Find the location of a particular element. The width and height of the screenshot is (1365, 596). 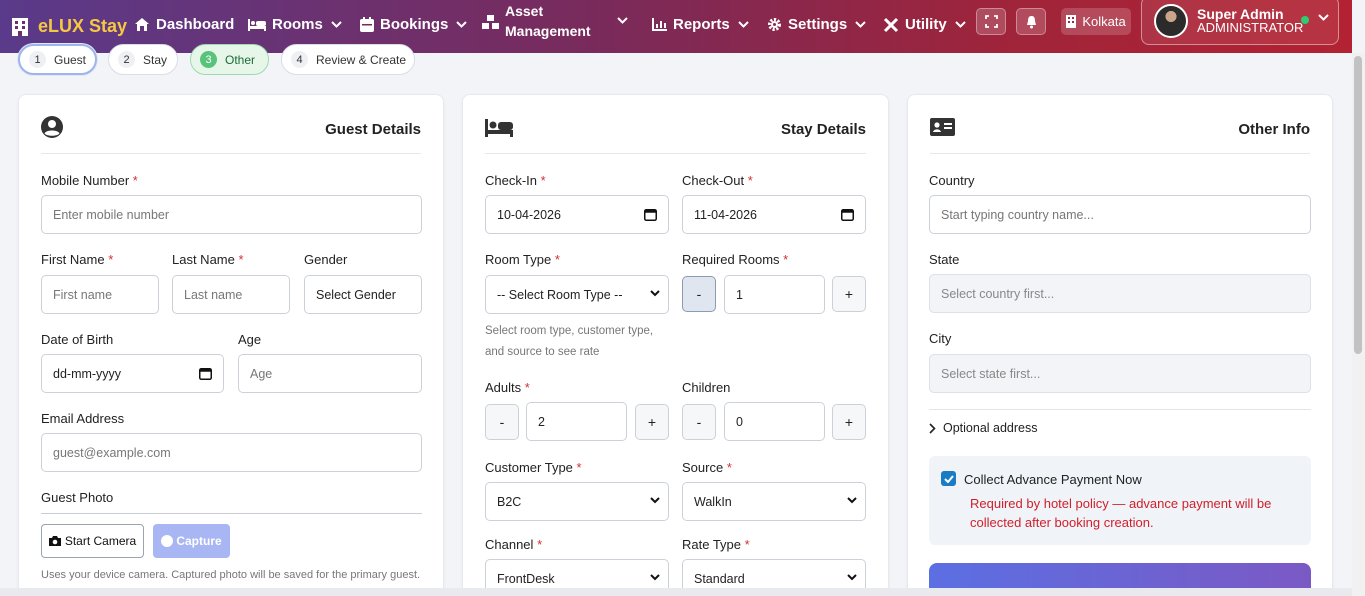

adults-input: 2 is located at coordinates (576, 421).